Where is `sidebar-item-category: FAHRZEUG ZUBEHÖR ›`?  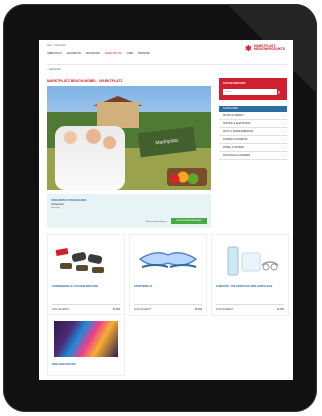
sidebar-item-category: FAHRZEUG ZUBEHÖR › is located at coordinates (253, 140).